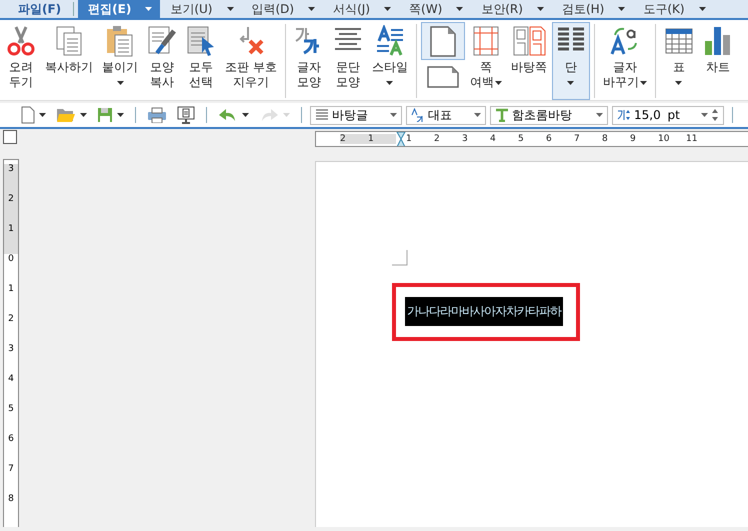 The image size is (748, 531). What do you see at coordinates (401, 139) in the screenshot?
I see `indent-marker-icon` at bounding box center [401, 139].